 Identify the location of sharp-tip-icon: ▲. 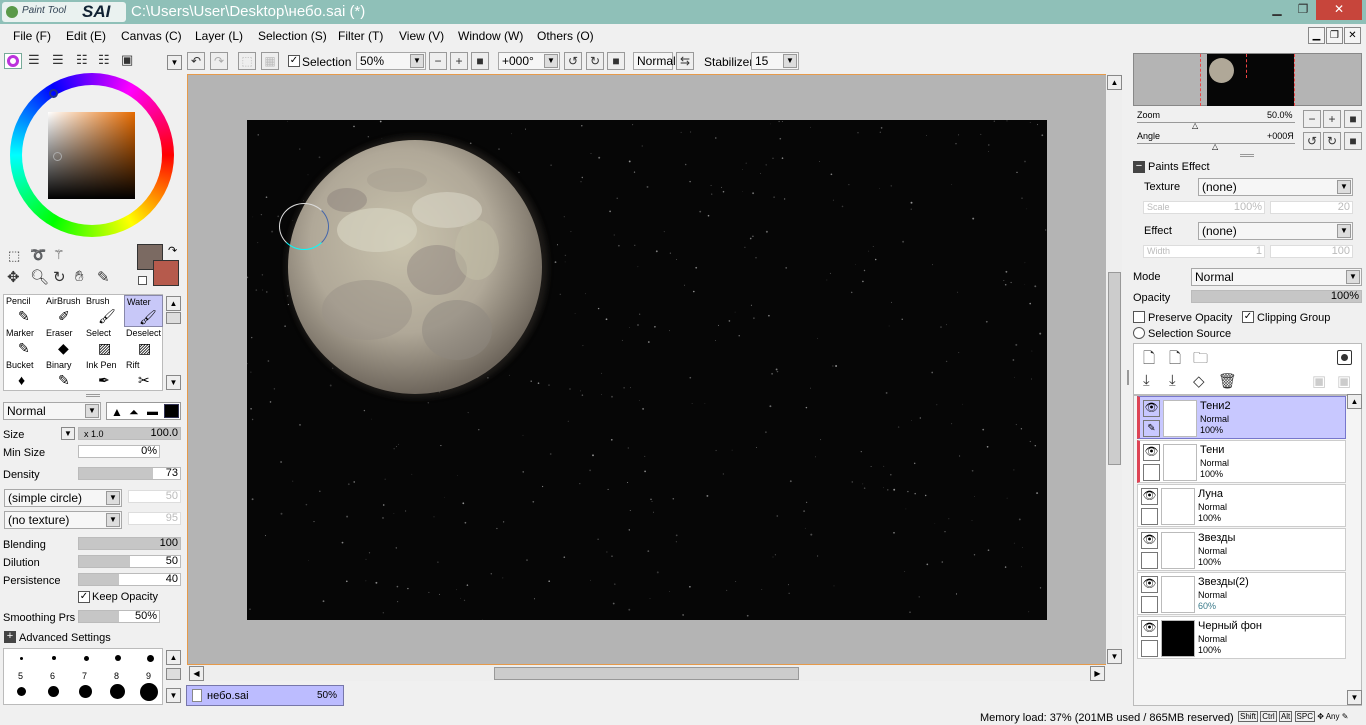
(117, 412).